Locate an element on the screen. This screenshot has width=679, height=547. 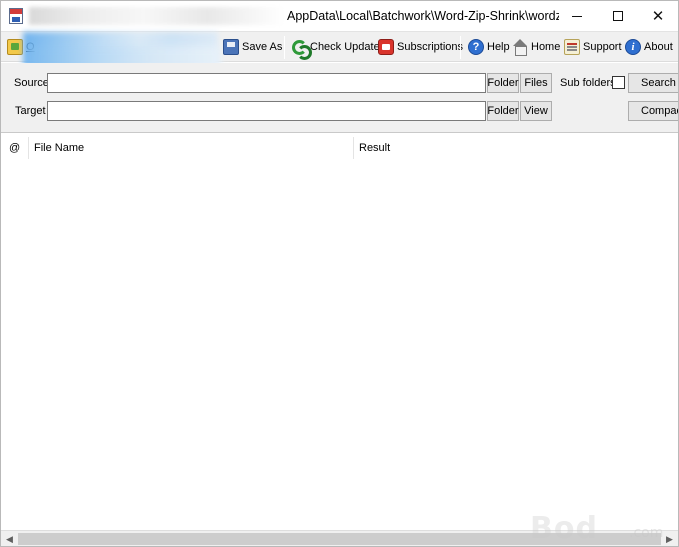
save-as-button: Save As is located at coordinates (252, 47).